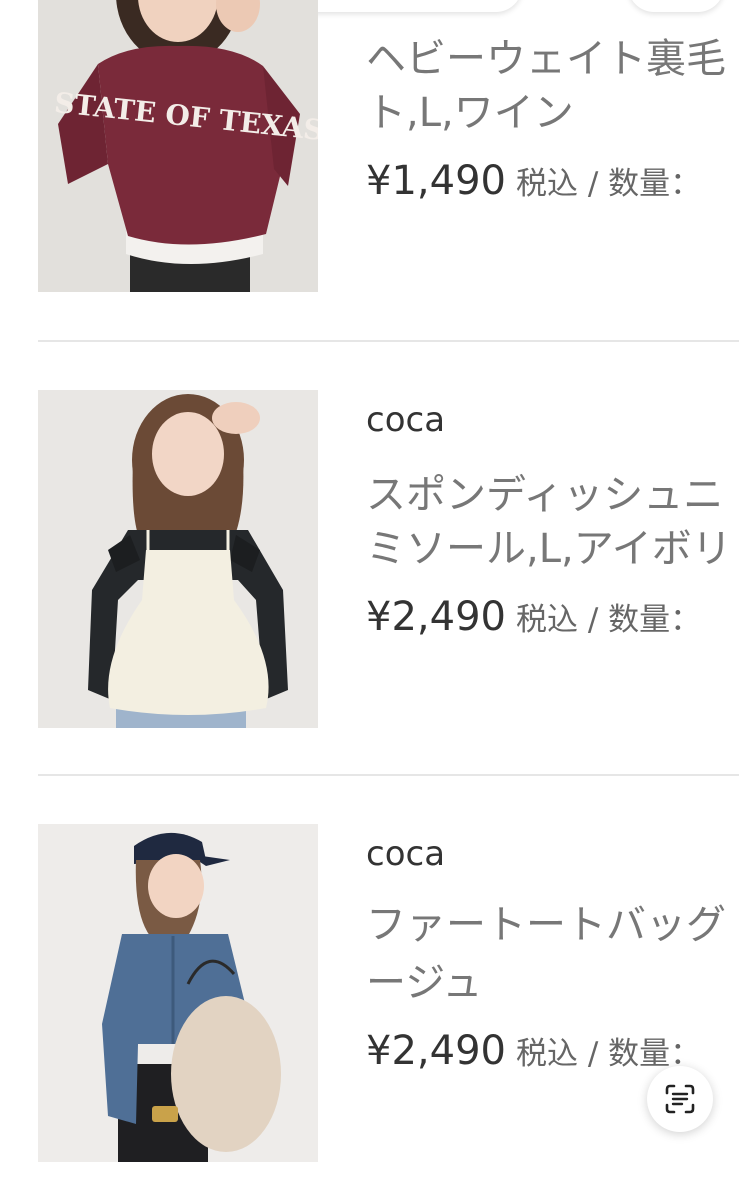 The image size is (739, 1200). What do you see at coordinates (436, 181) in the screenshot?
I see `product-price: ¥1,490` at bounding box center [436, 181].